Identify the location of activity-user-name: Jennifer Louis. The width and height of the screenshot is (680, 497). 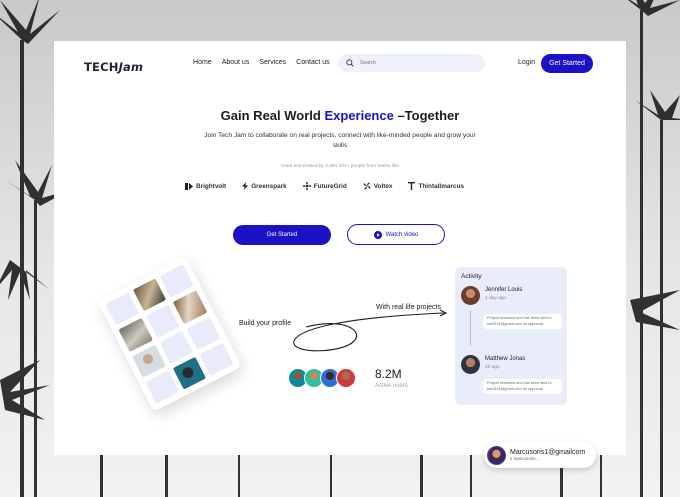
(504, 290).